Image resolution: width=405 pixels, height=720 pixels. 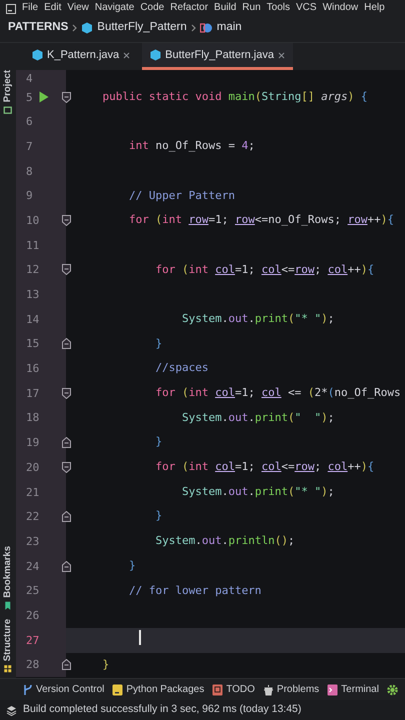 I want to click on line-number: 17, so click(x=31, y=393).